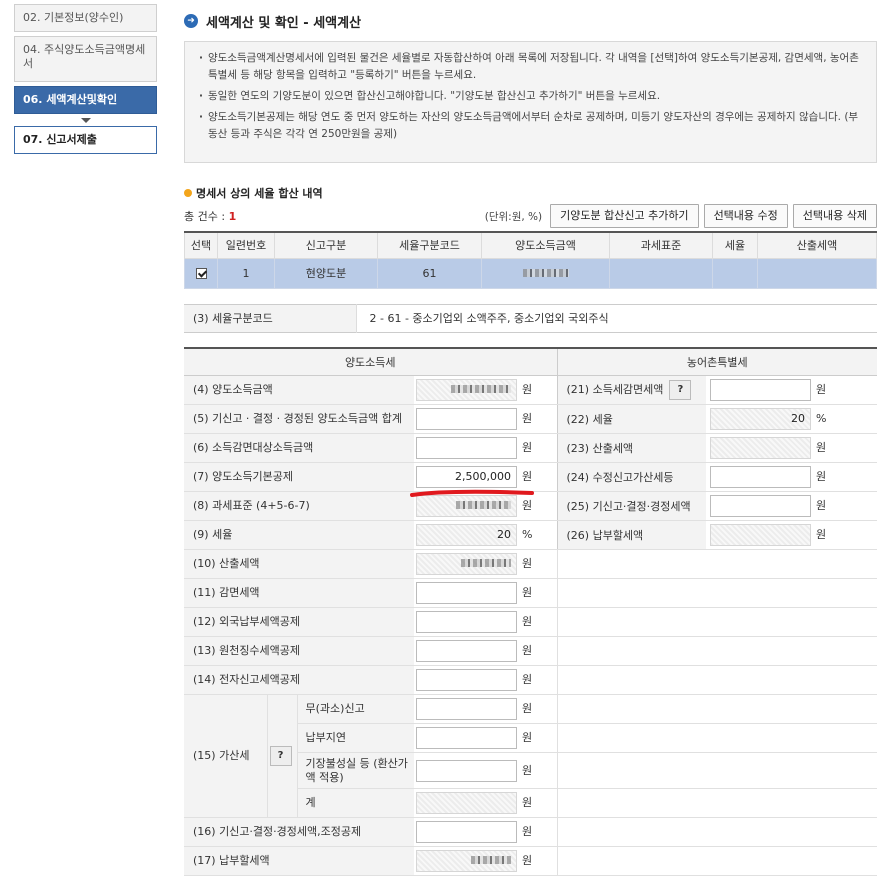  What do you see at coordinates (817, 273) in the screenshot?
I see `row-computed` at bounding box center [817, 273].